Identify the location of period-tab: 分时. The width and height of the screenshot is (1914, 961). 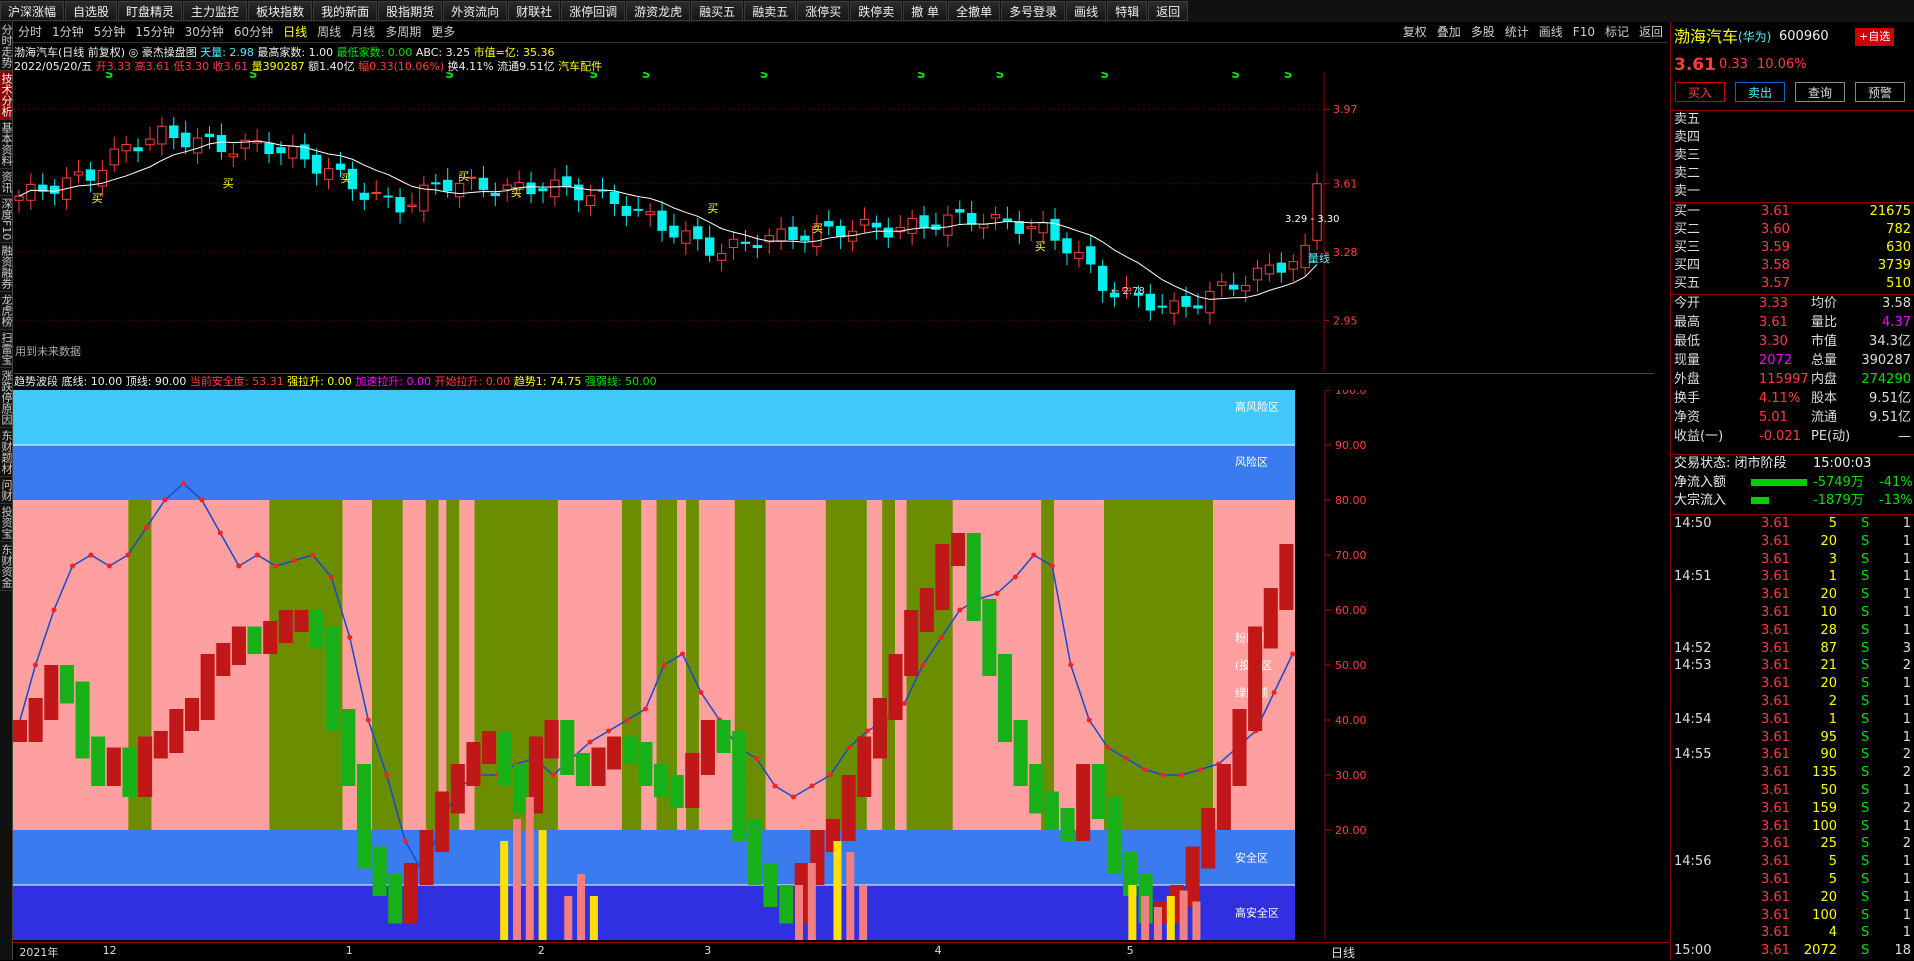
(30, 32).